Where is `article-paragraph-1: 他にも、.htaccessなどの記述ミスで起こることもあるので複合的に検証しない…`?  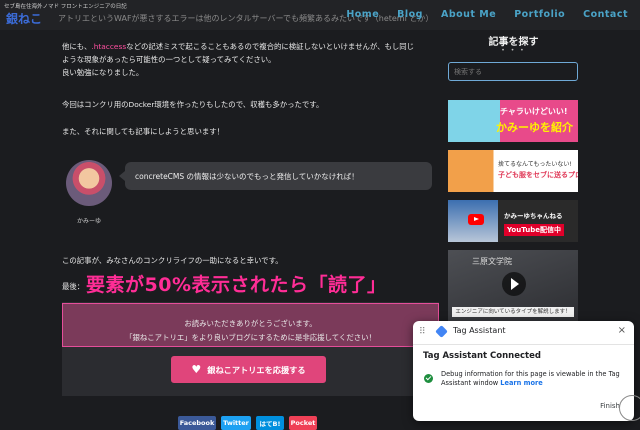 article-paragraph-1: 他にも、.htaccessなどの記述ミスで起こることもあるので複合的に検証しない… is located at coordinates (252, 59).